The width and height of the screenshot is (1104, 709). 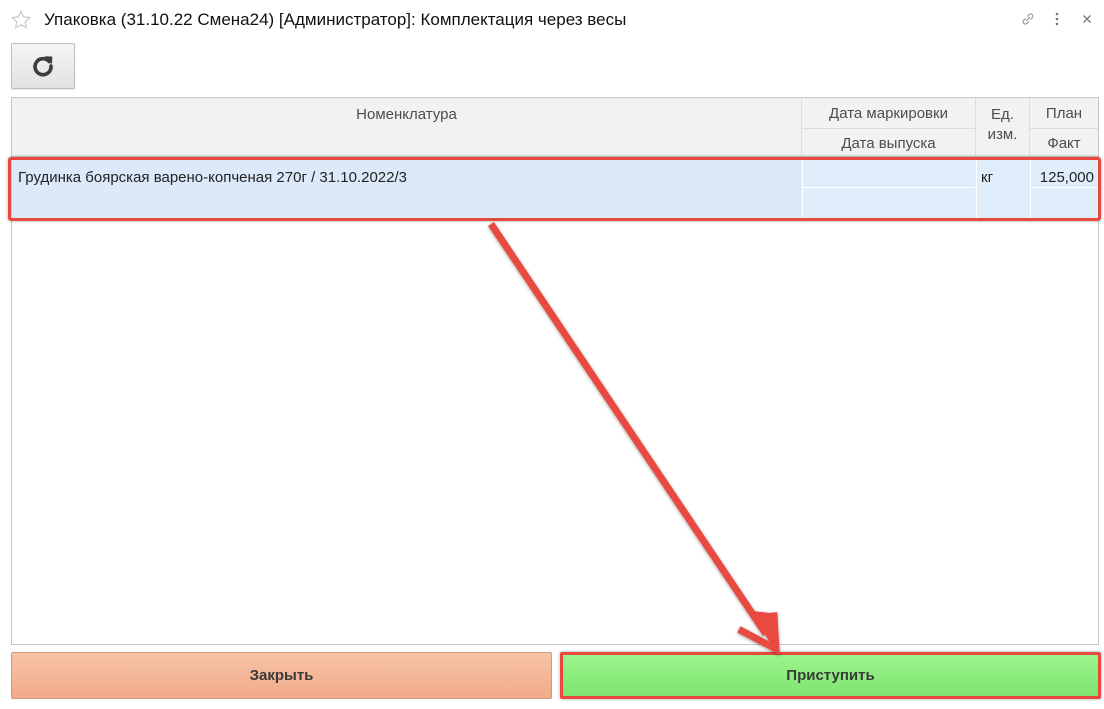 I want to click on link-icon, so click(x=1028, y=19).